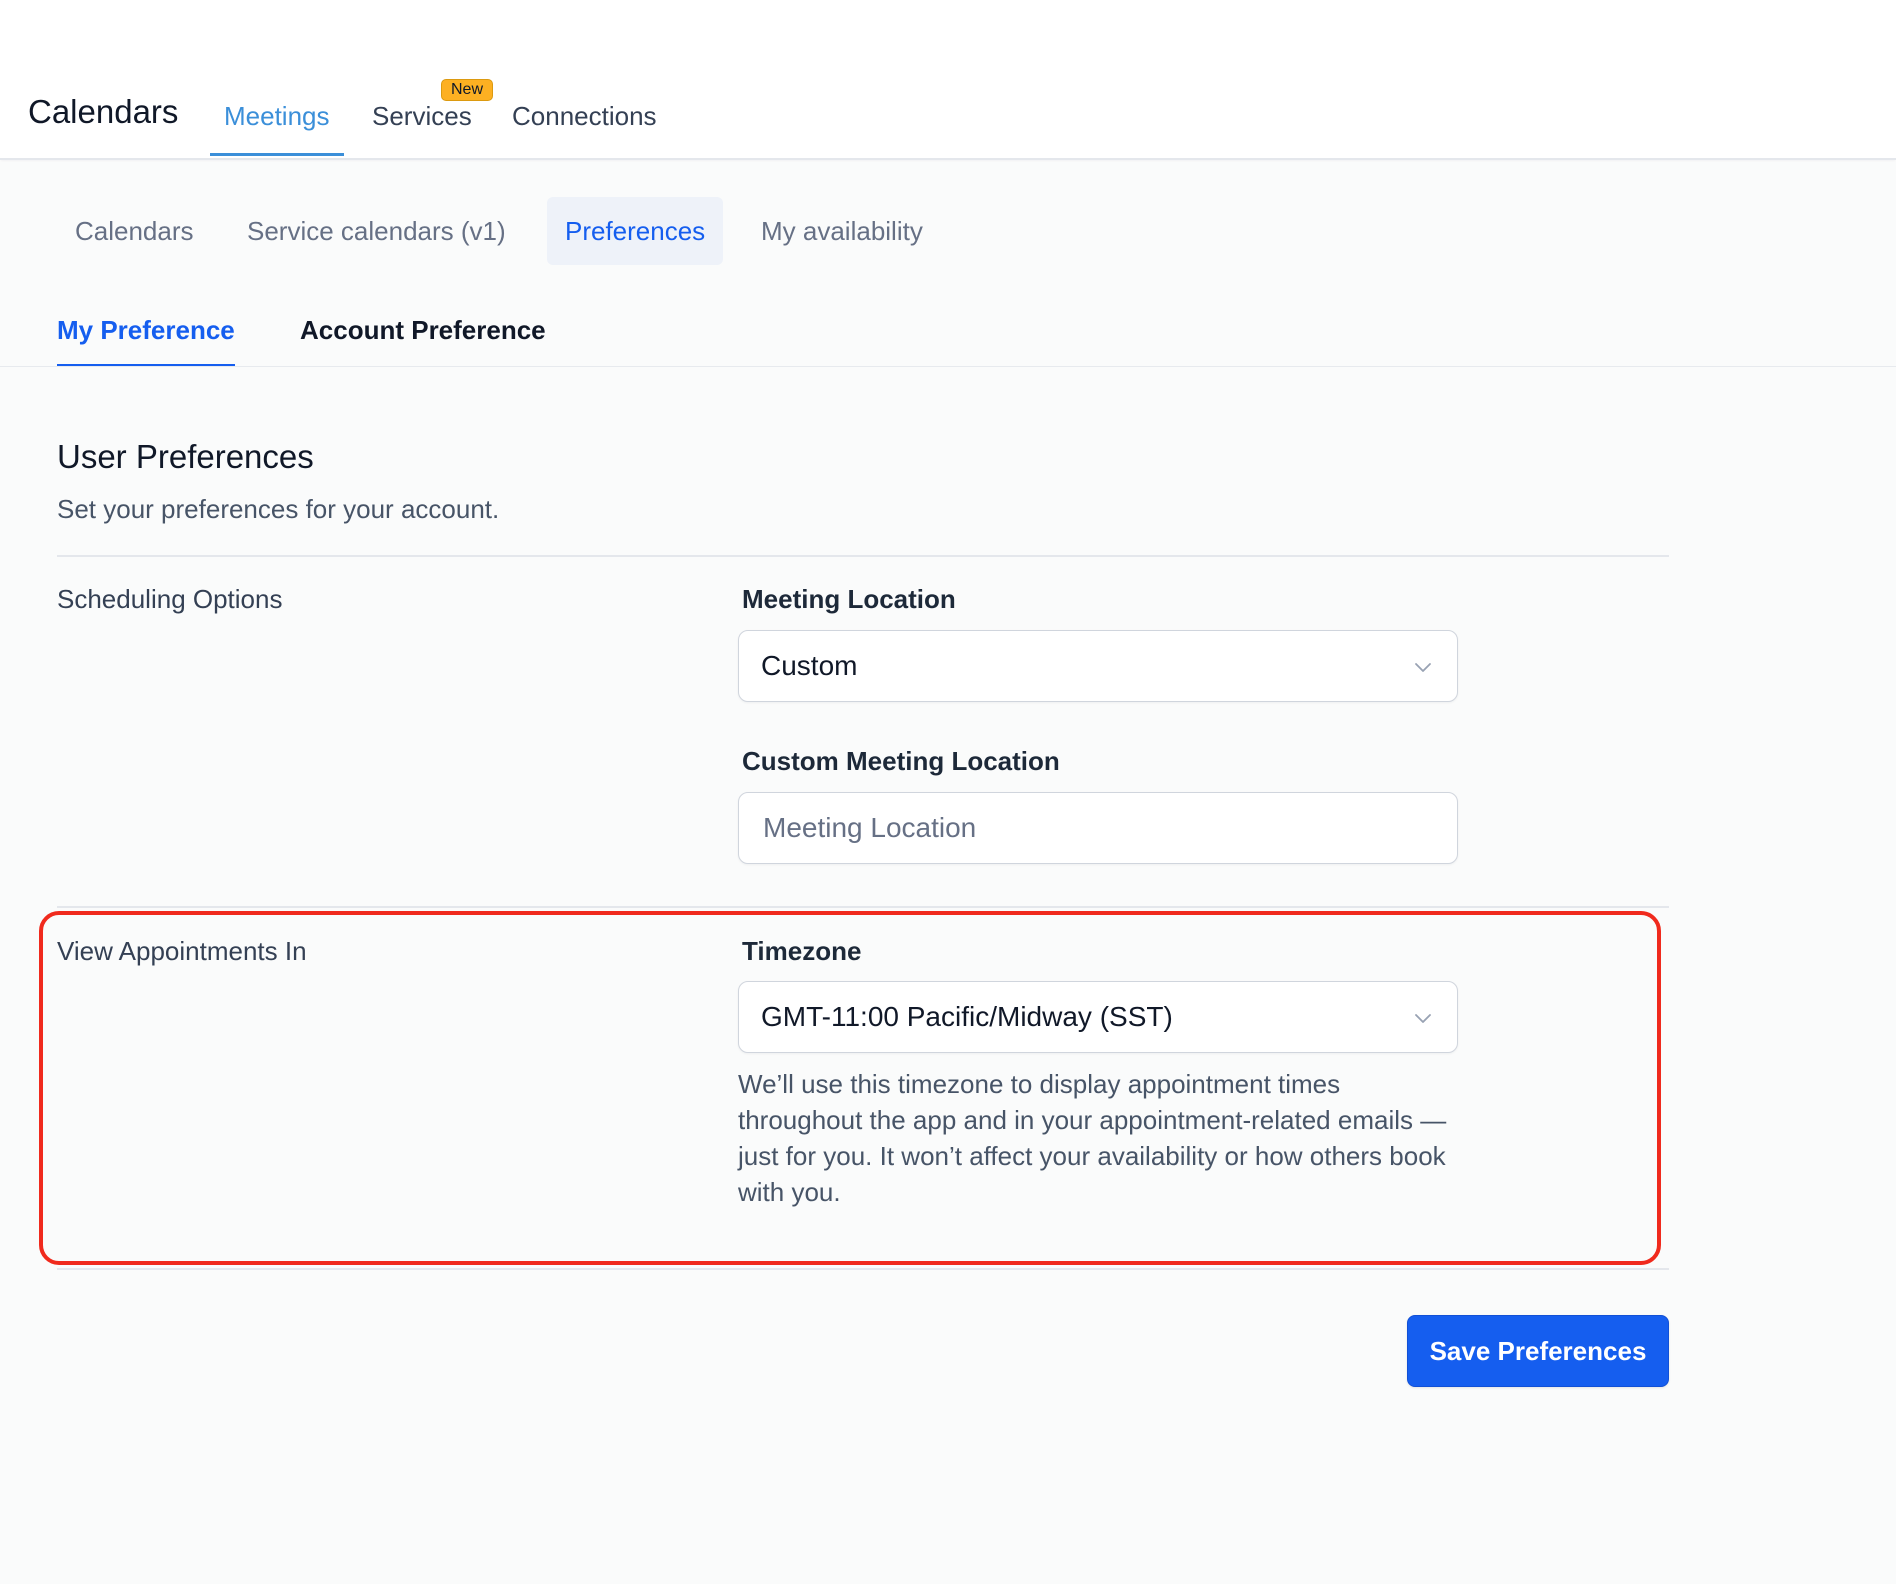  I want to click on subtab-my-availability: My availability, so click(842, 231).